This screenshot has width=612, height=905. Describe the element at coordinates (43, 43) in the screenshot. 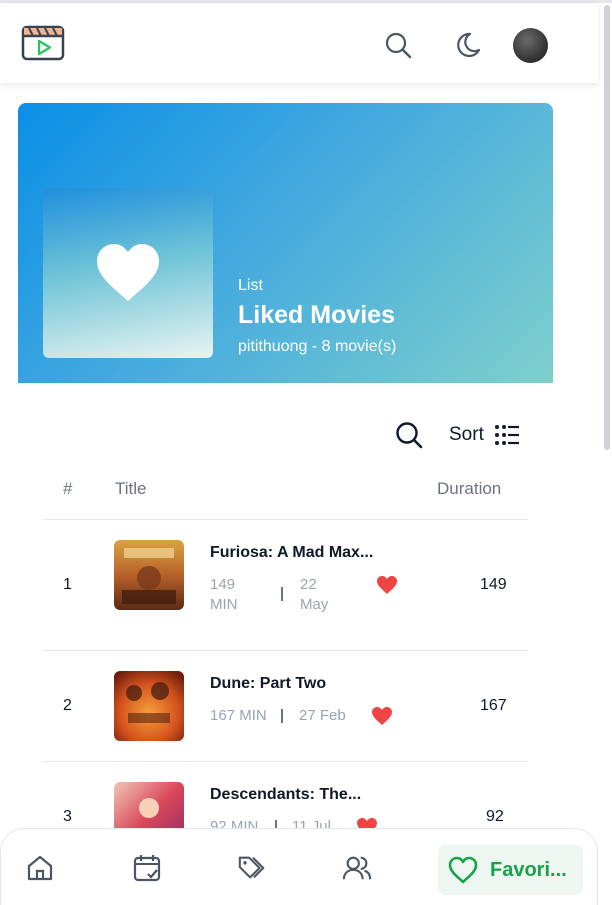

I see `clapperboard-play-icon` at that location.